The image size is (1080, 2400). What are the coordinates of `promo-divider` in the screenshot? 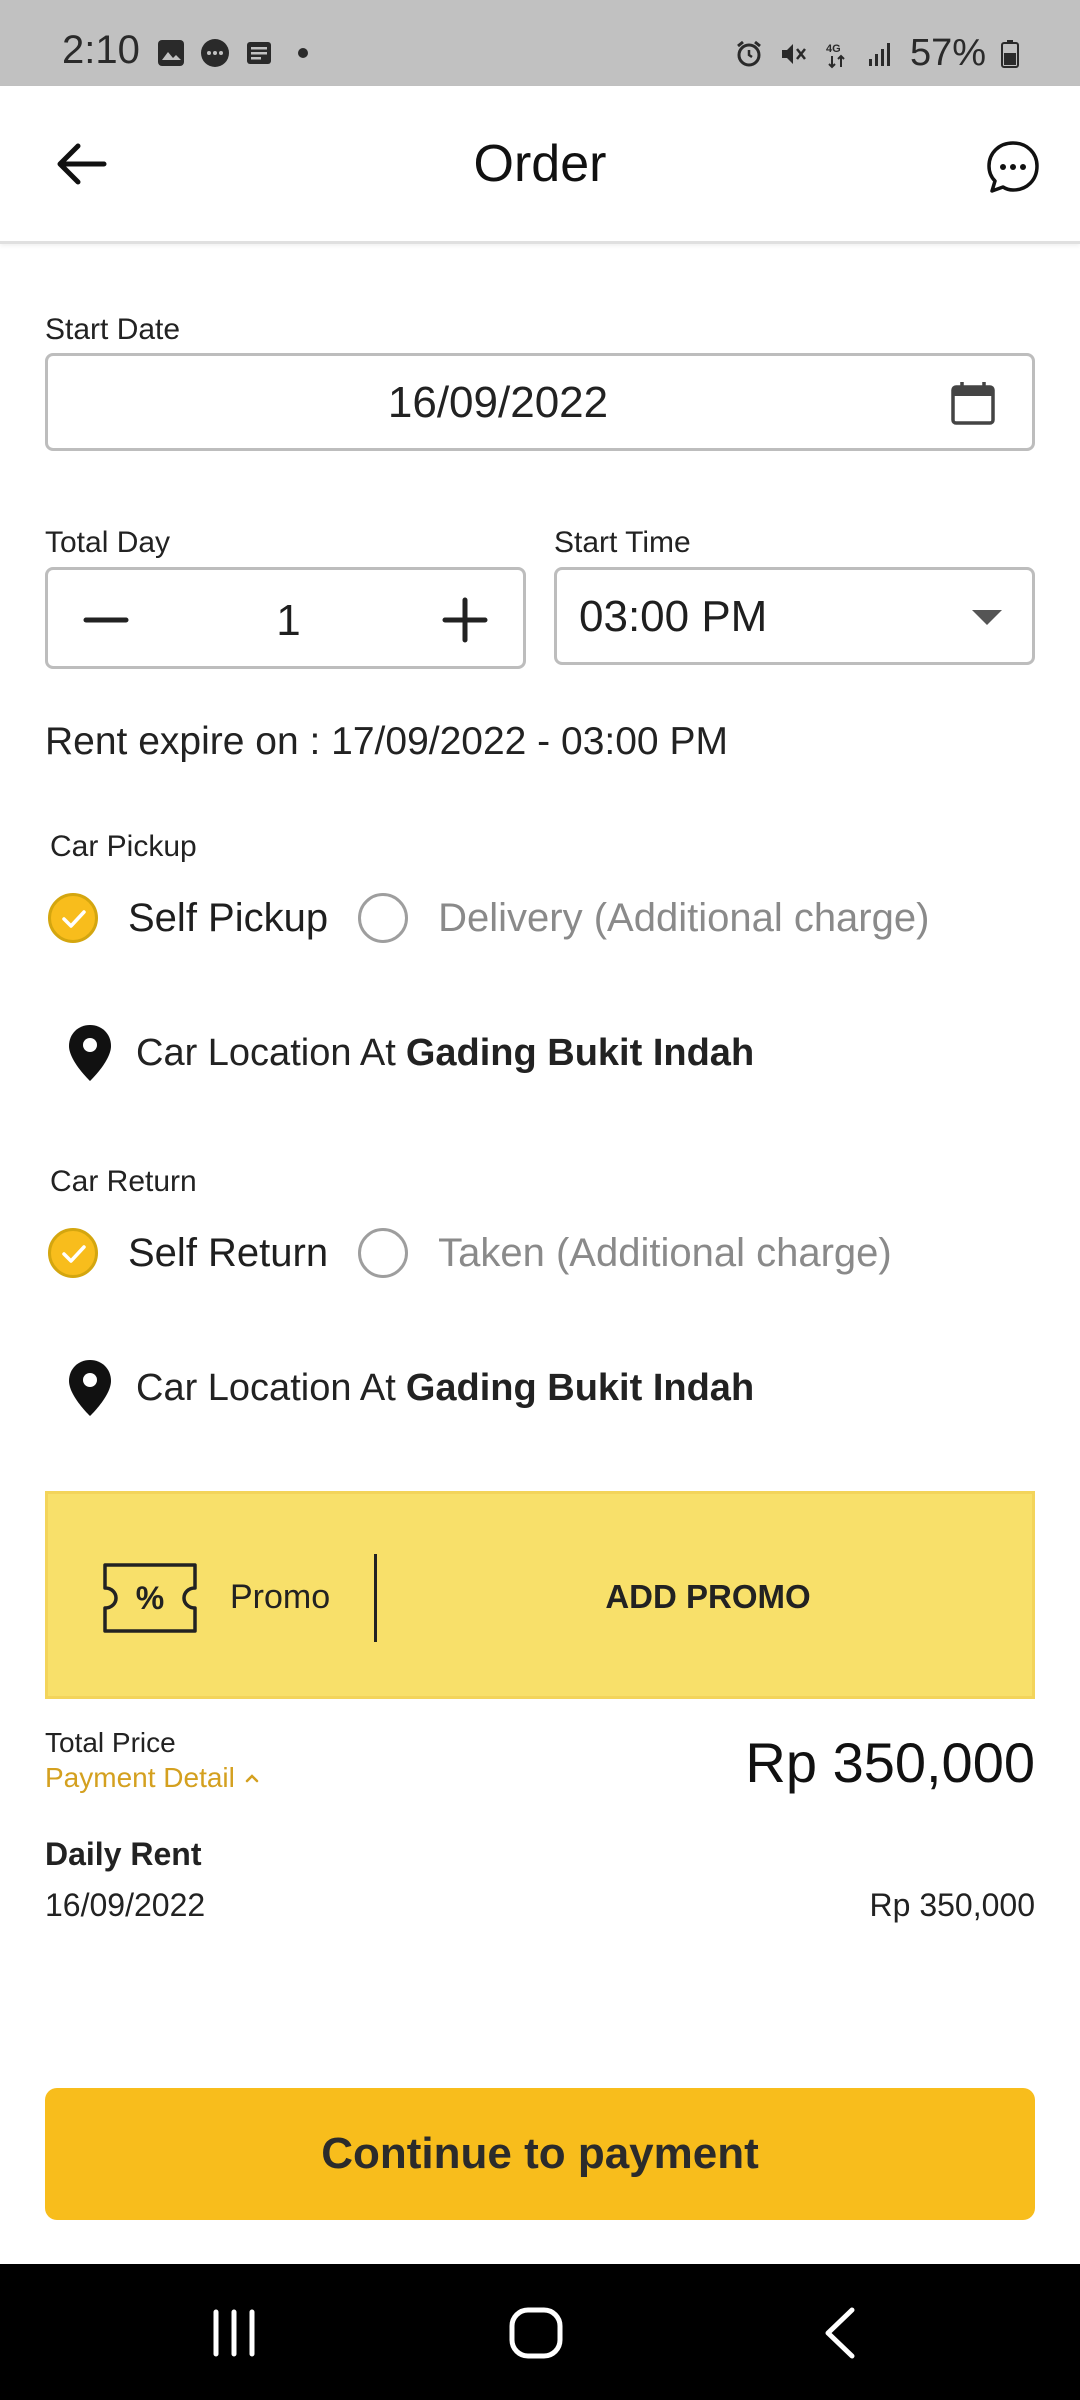 It's located at (375, 1598).